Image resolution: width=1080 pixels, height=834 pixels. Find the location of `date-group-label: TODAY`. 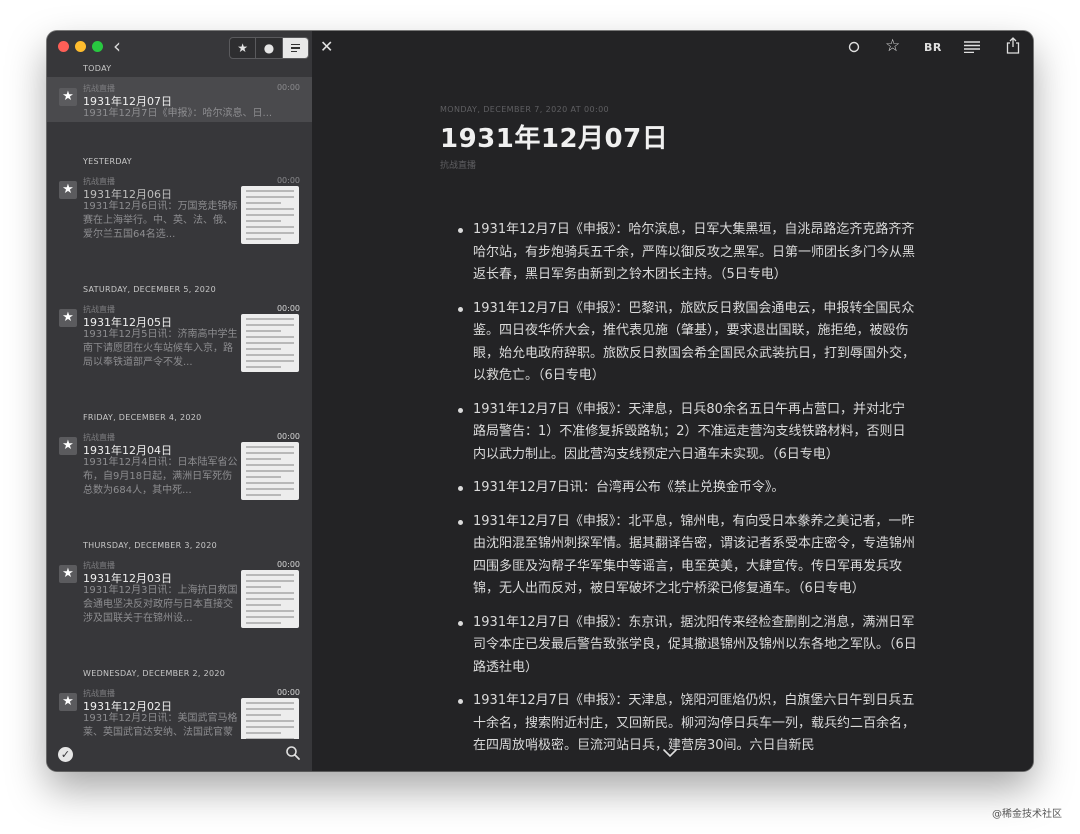

date-group-label: TODAY is located at coordinates (97, 68).